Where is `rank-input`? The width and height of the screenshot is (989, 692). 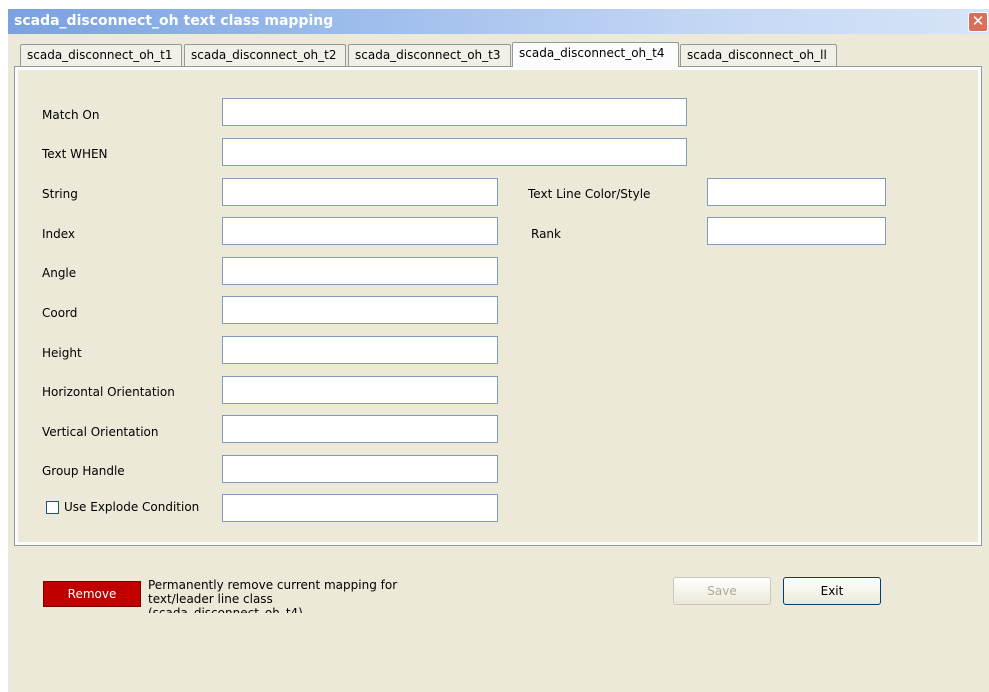 rank-input is located at coordinates (796, 231).